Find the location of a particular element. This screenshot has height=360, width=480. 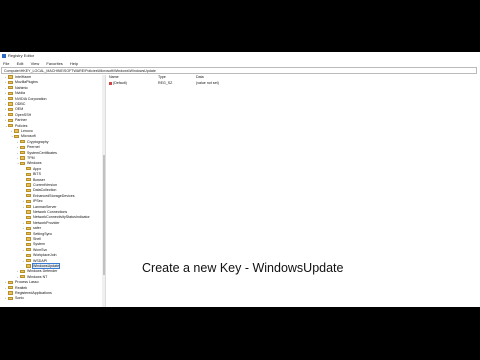

value-type: REG_SZ is located at coordinates (165, 83).